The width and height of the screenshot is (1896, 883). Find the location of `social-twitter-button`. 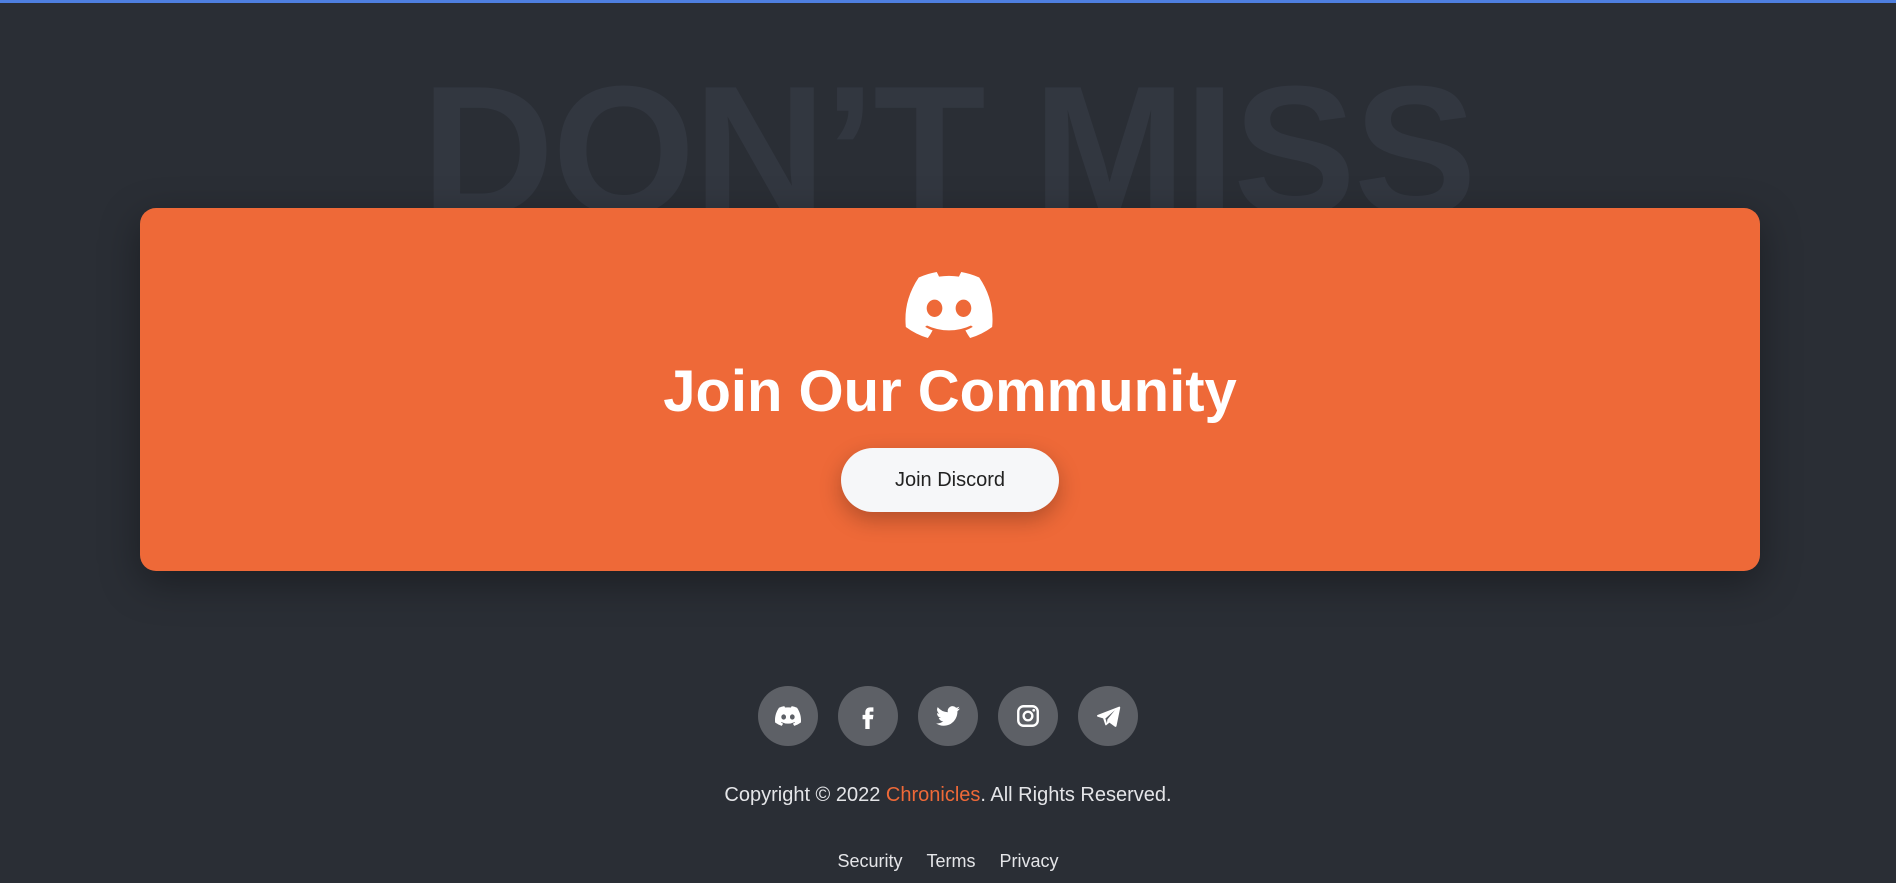

social-twitter-button is located at coordinates (948, 716).